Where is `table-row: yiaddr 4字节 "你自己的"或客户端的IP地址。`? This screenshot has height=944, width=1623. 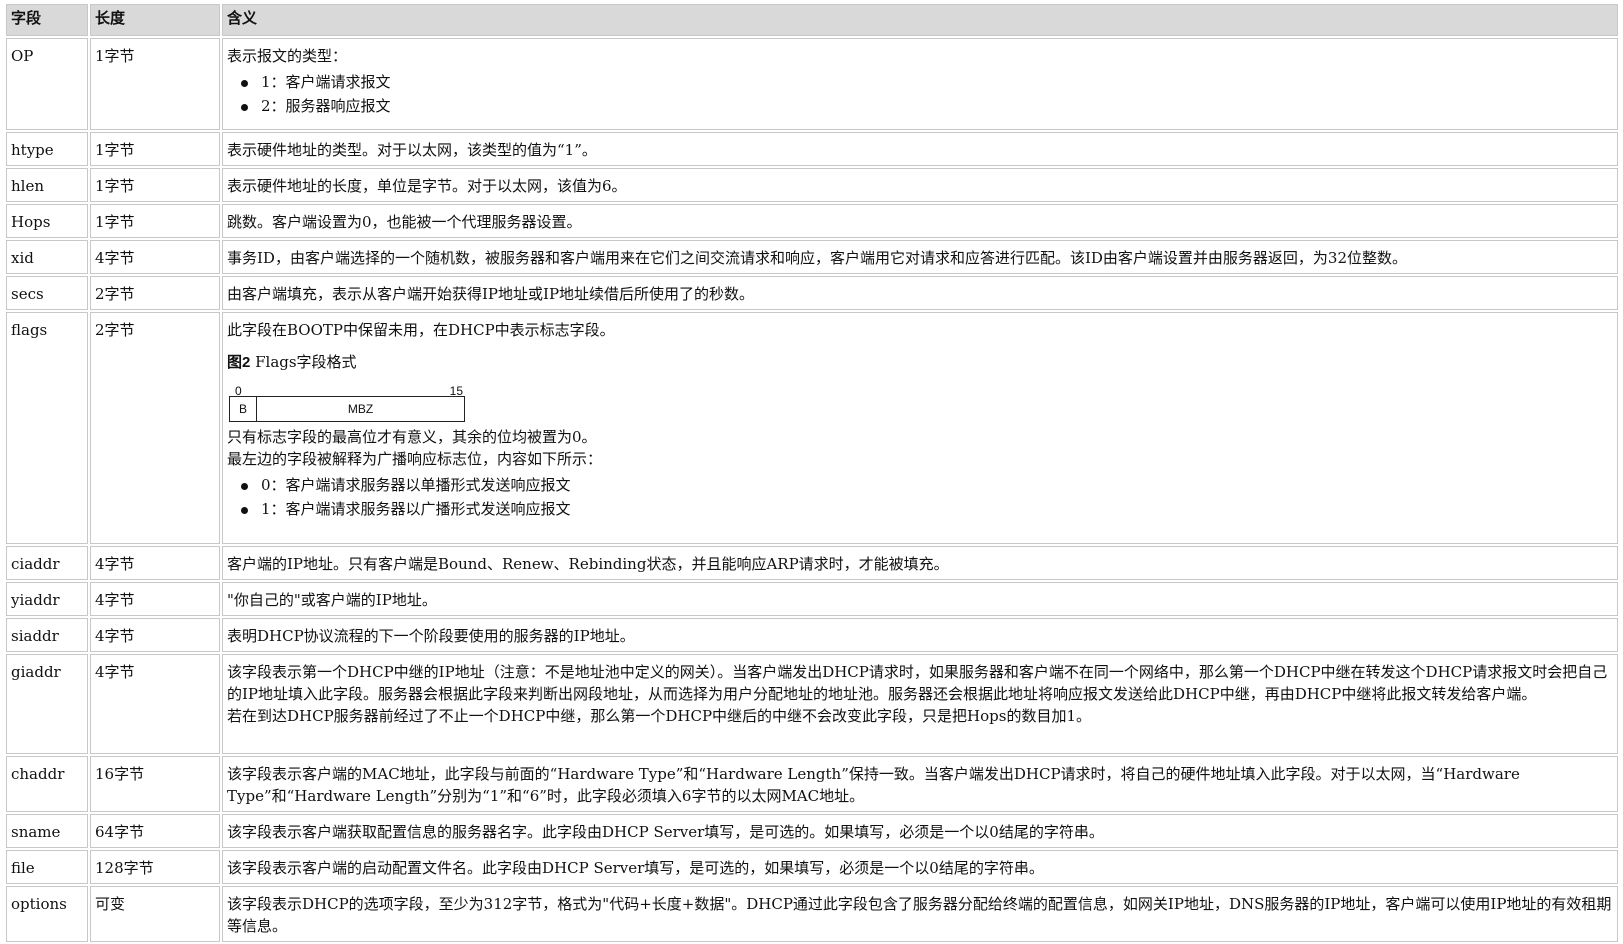
table-row: yiaddr 4字节 "你自己的"或客户端的IP地址。 is located at coordinates (812, 599).